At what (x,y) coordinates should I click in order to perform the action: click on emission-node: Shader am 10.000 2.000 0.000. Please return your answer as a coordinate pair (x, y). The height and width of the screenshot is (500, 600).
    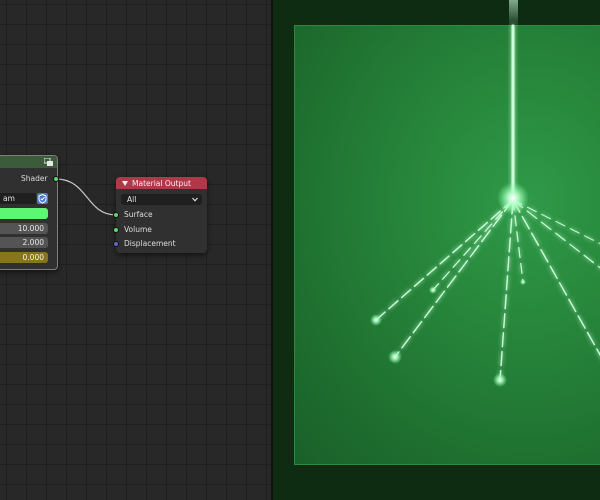
    Looking at the image, I should click on (29, 212).